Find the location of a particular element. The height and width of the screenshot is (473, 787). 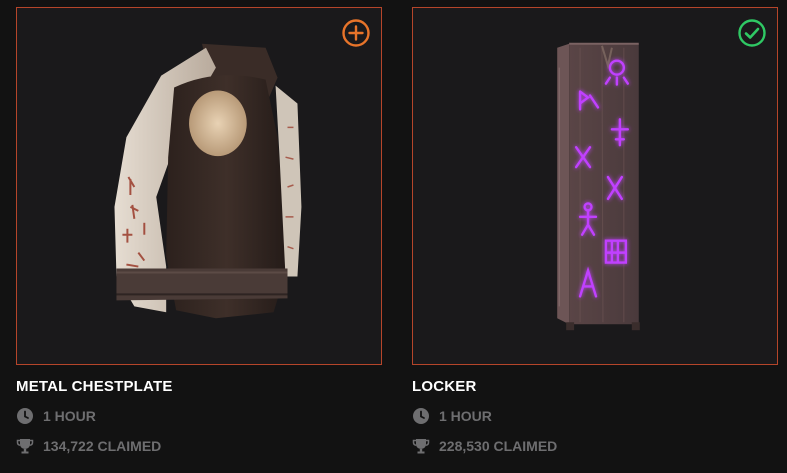

reward-claimed: 134,722 CLAIMED is located at coordinates (199, 446).